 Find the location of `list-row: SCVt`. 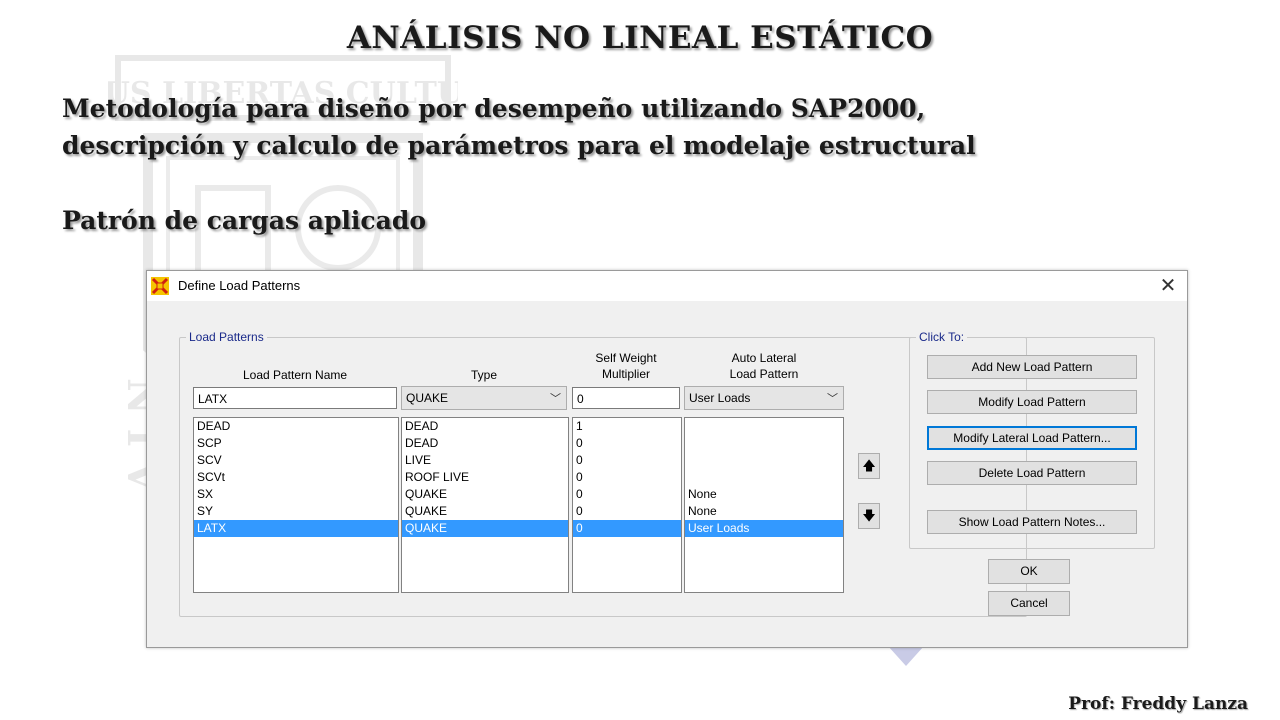

list-row: SCVt is located at coordinates (296, 477).